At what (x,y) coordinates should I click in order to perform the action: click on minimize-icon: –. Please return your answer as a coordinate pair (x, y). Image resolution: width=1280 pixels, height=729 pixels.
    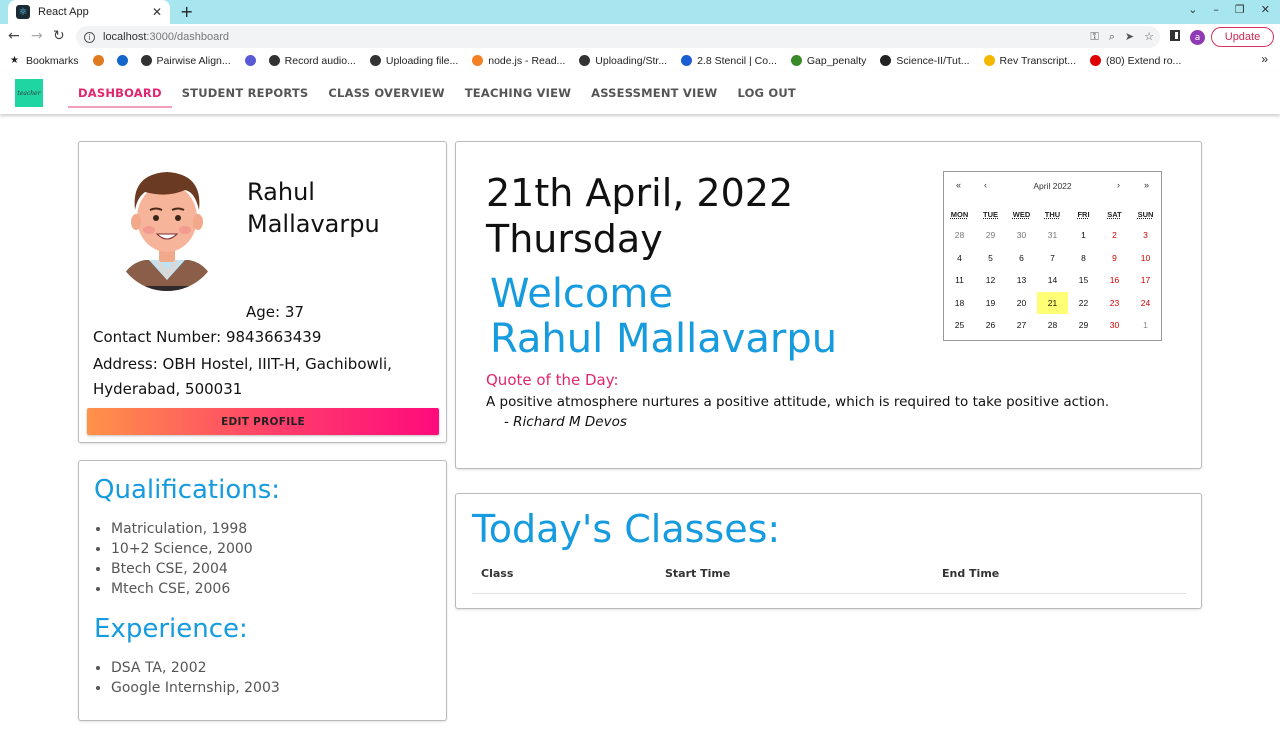
    Looking at the image, I should click on (1216, 9).